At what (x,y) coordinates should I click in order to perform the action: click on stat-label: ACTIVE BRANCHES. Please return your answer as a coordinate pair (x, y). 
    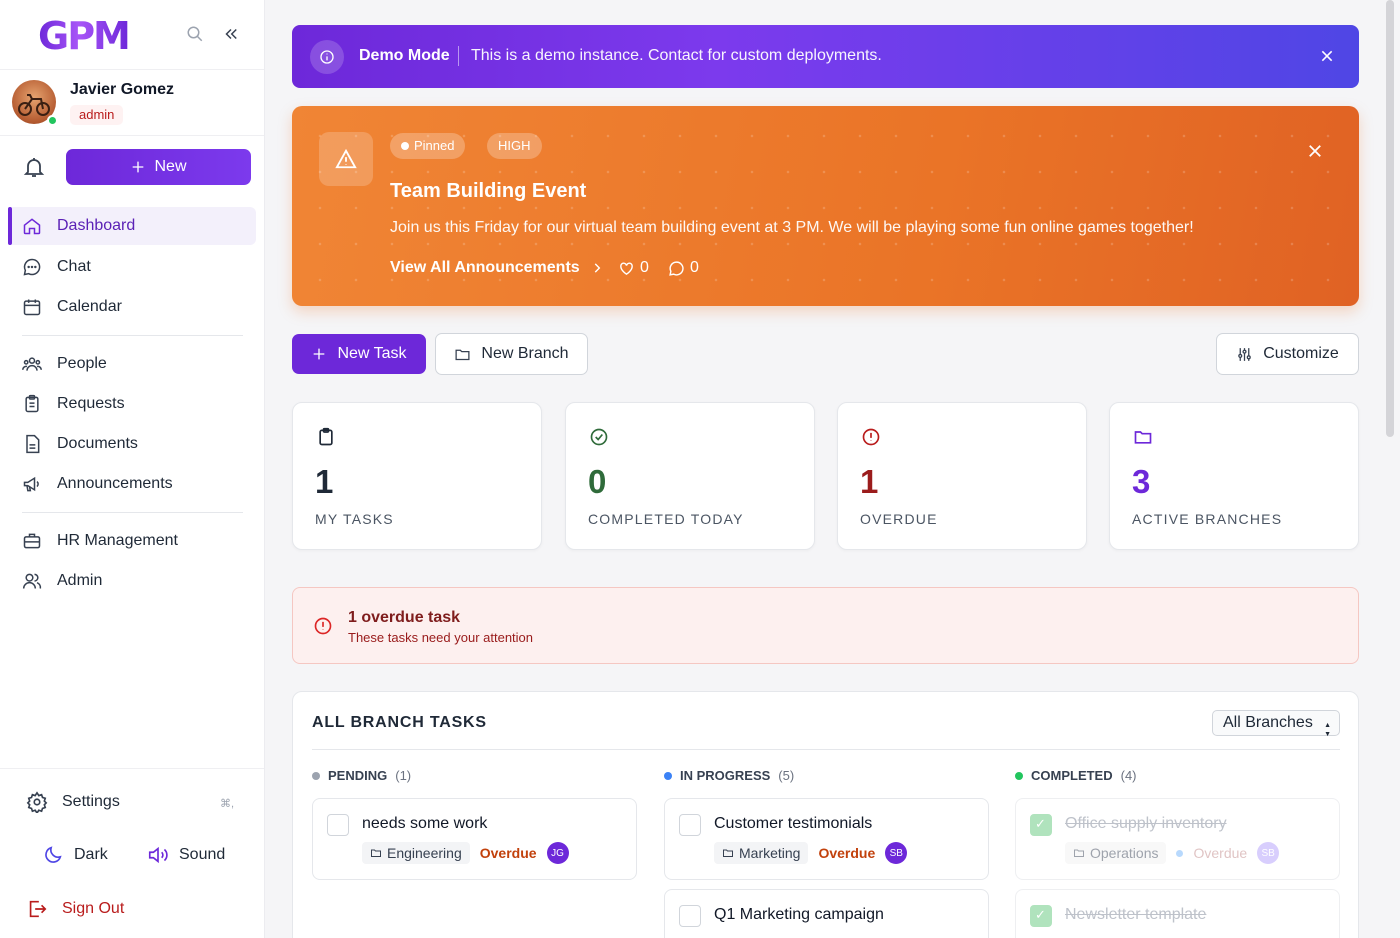
    Looking at the image, I should click on (1207, 519).